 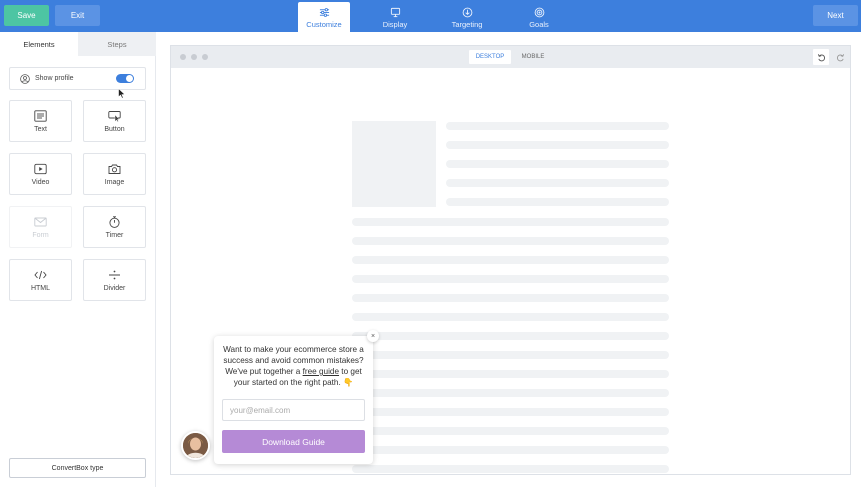 What do you see at coordinates (114, 280) in the screenshot?
I see `element-divider: Divider` at bounding box center [114, 280].